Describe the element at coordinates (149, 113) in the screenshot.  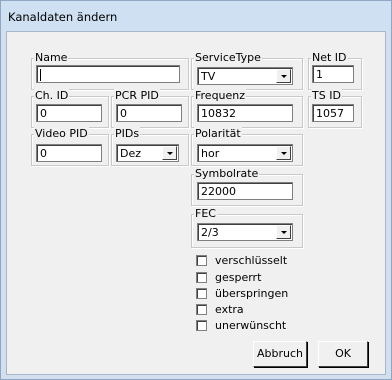
I see `pcr-pid-input: 0` at that location.